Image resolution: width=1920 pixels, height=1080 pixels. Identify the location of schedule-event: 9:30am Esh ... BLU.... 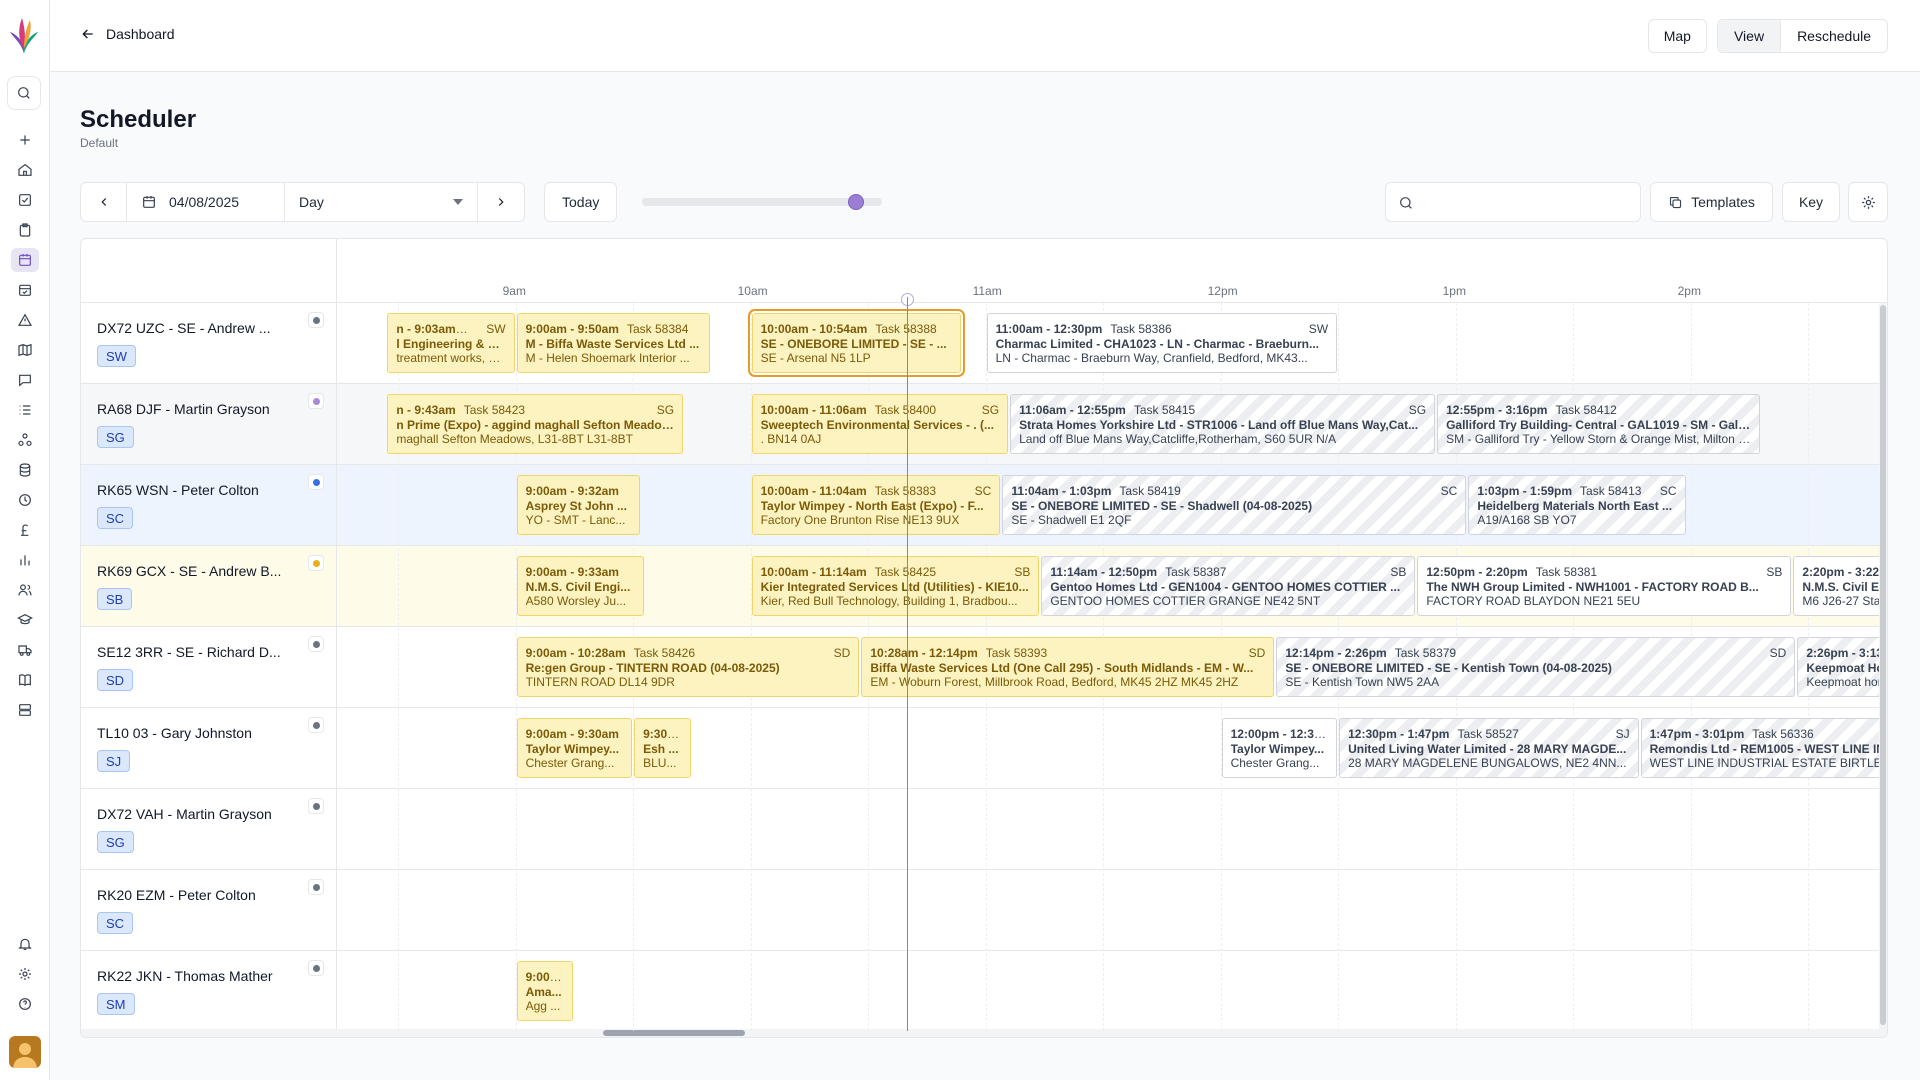
(662, 748).